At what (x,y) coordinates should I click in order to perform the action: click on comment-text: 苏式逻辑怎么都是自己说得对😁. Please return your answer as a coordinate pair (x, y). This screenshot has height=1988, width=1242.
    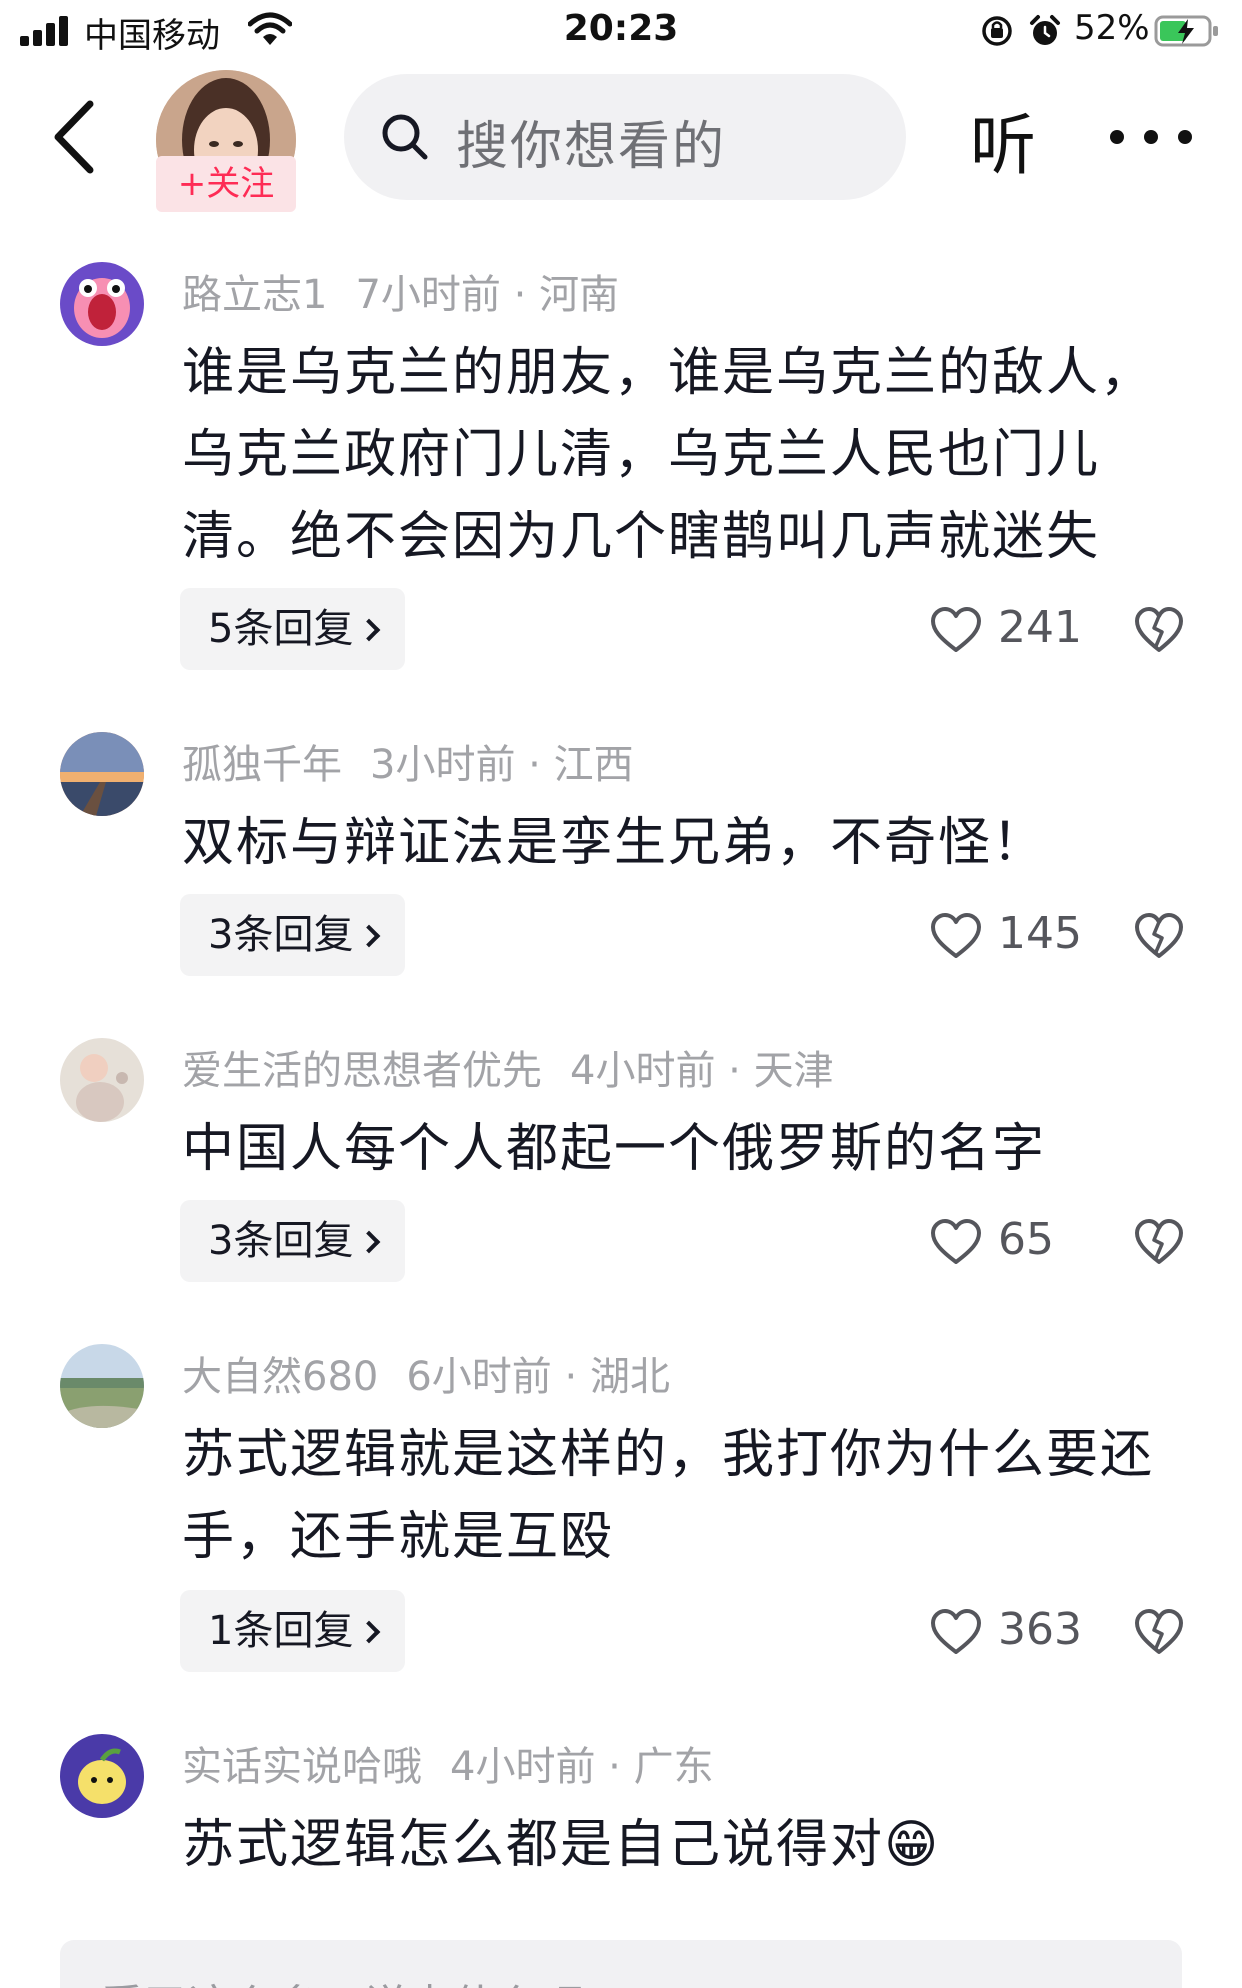
    Looking at the image, I should click on (561, 1845).